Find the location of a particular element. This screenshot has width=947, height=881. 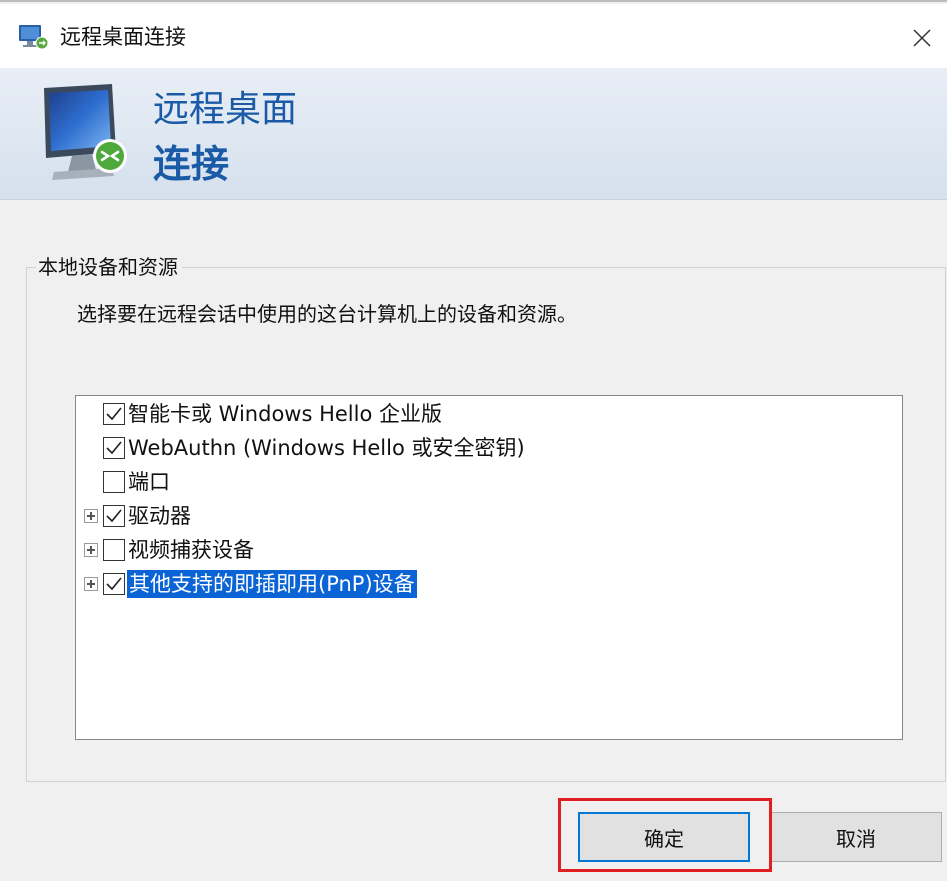

header-banner: 远程桌面 连接 is located at coordinates (473, 134).